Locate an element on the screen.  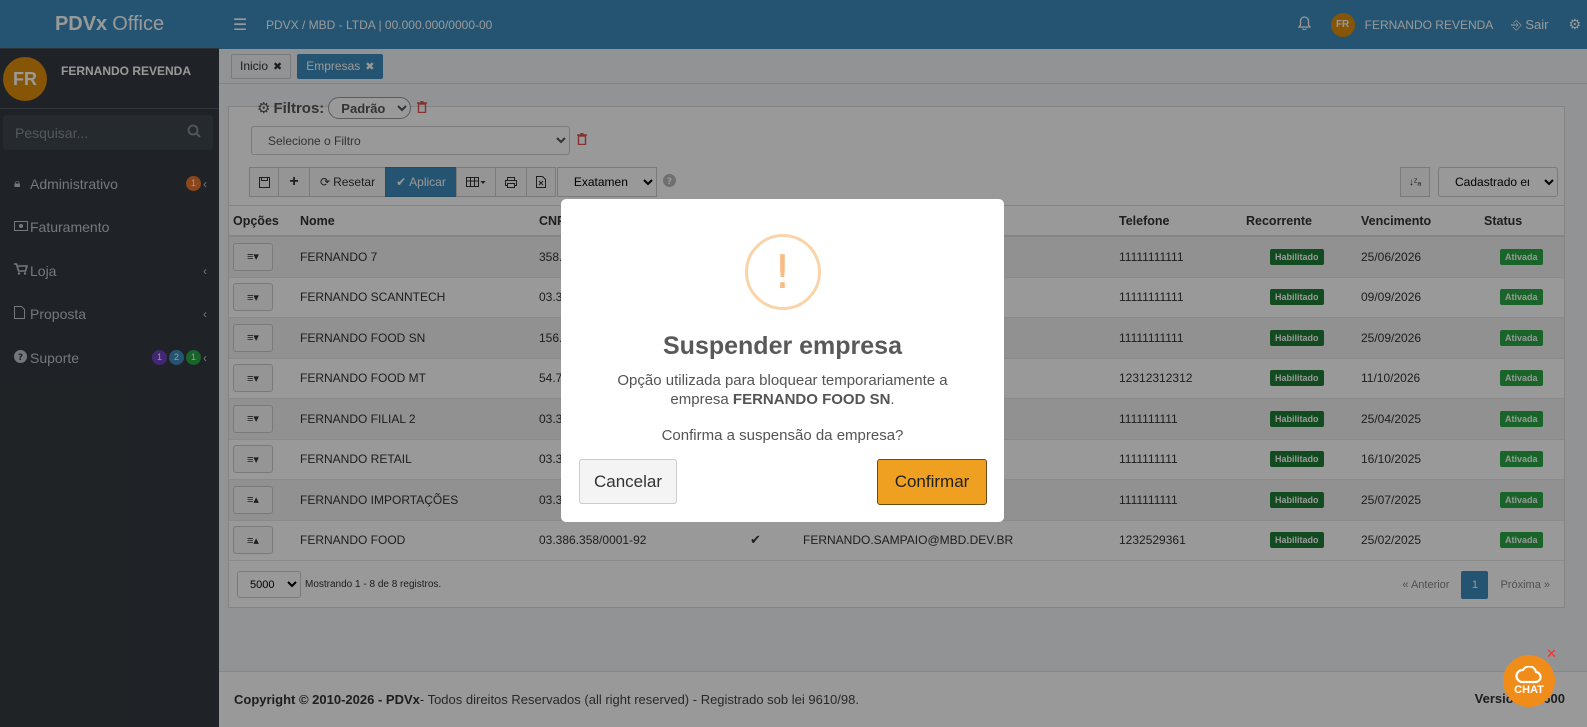
dialog-title: Suspender empresa is located at coordinates (782, 346).